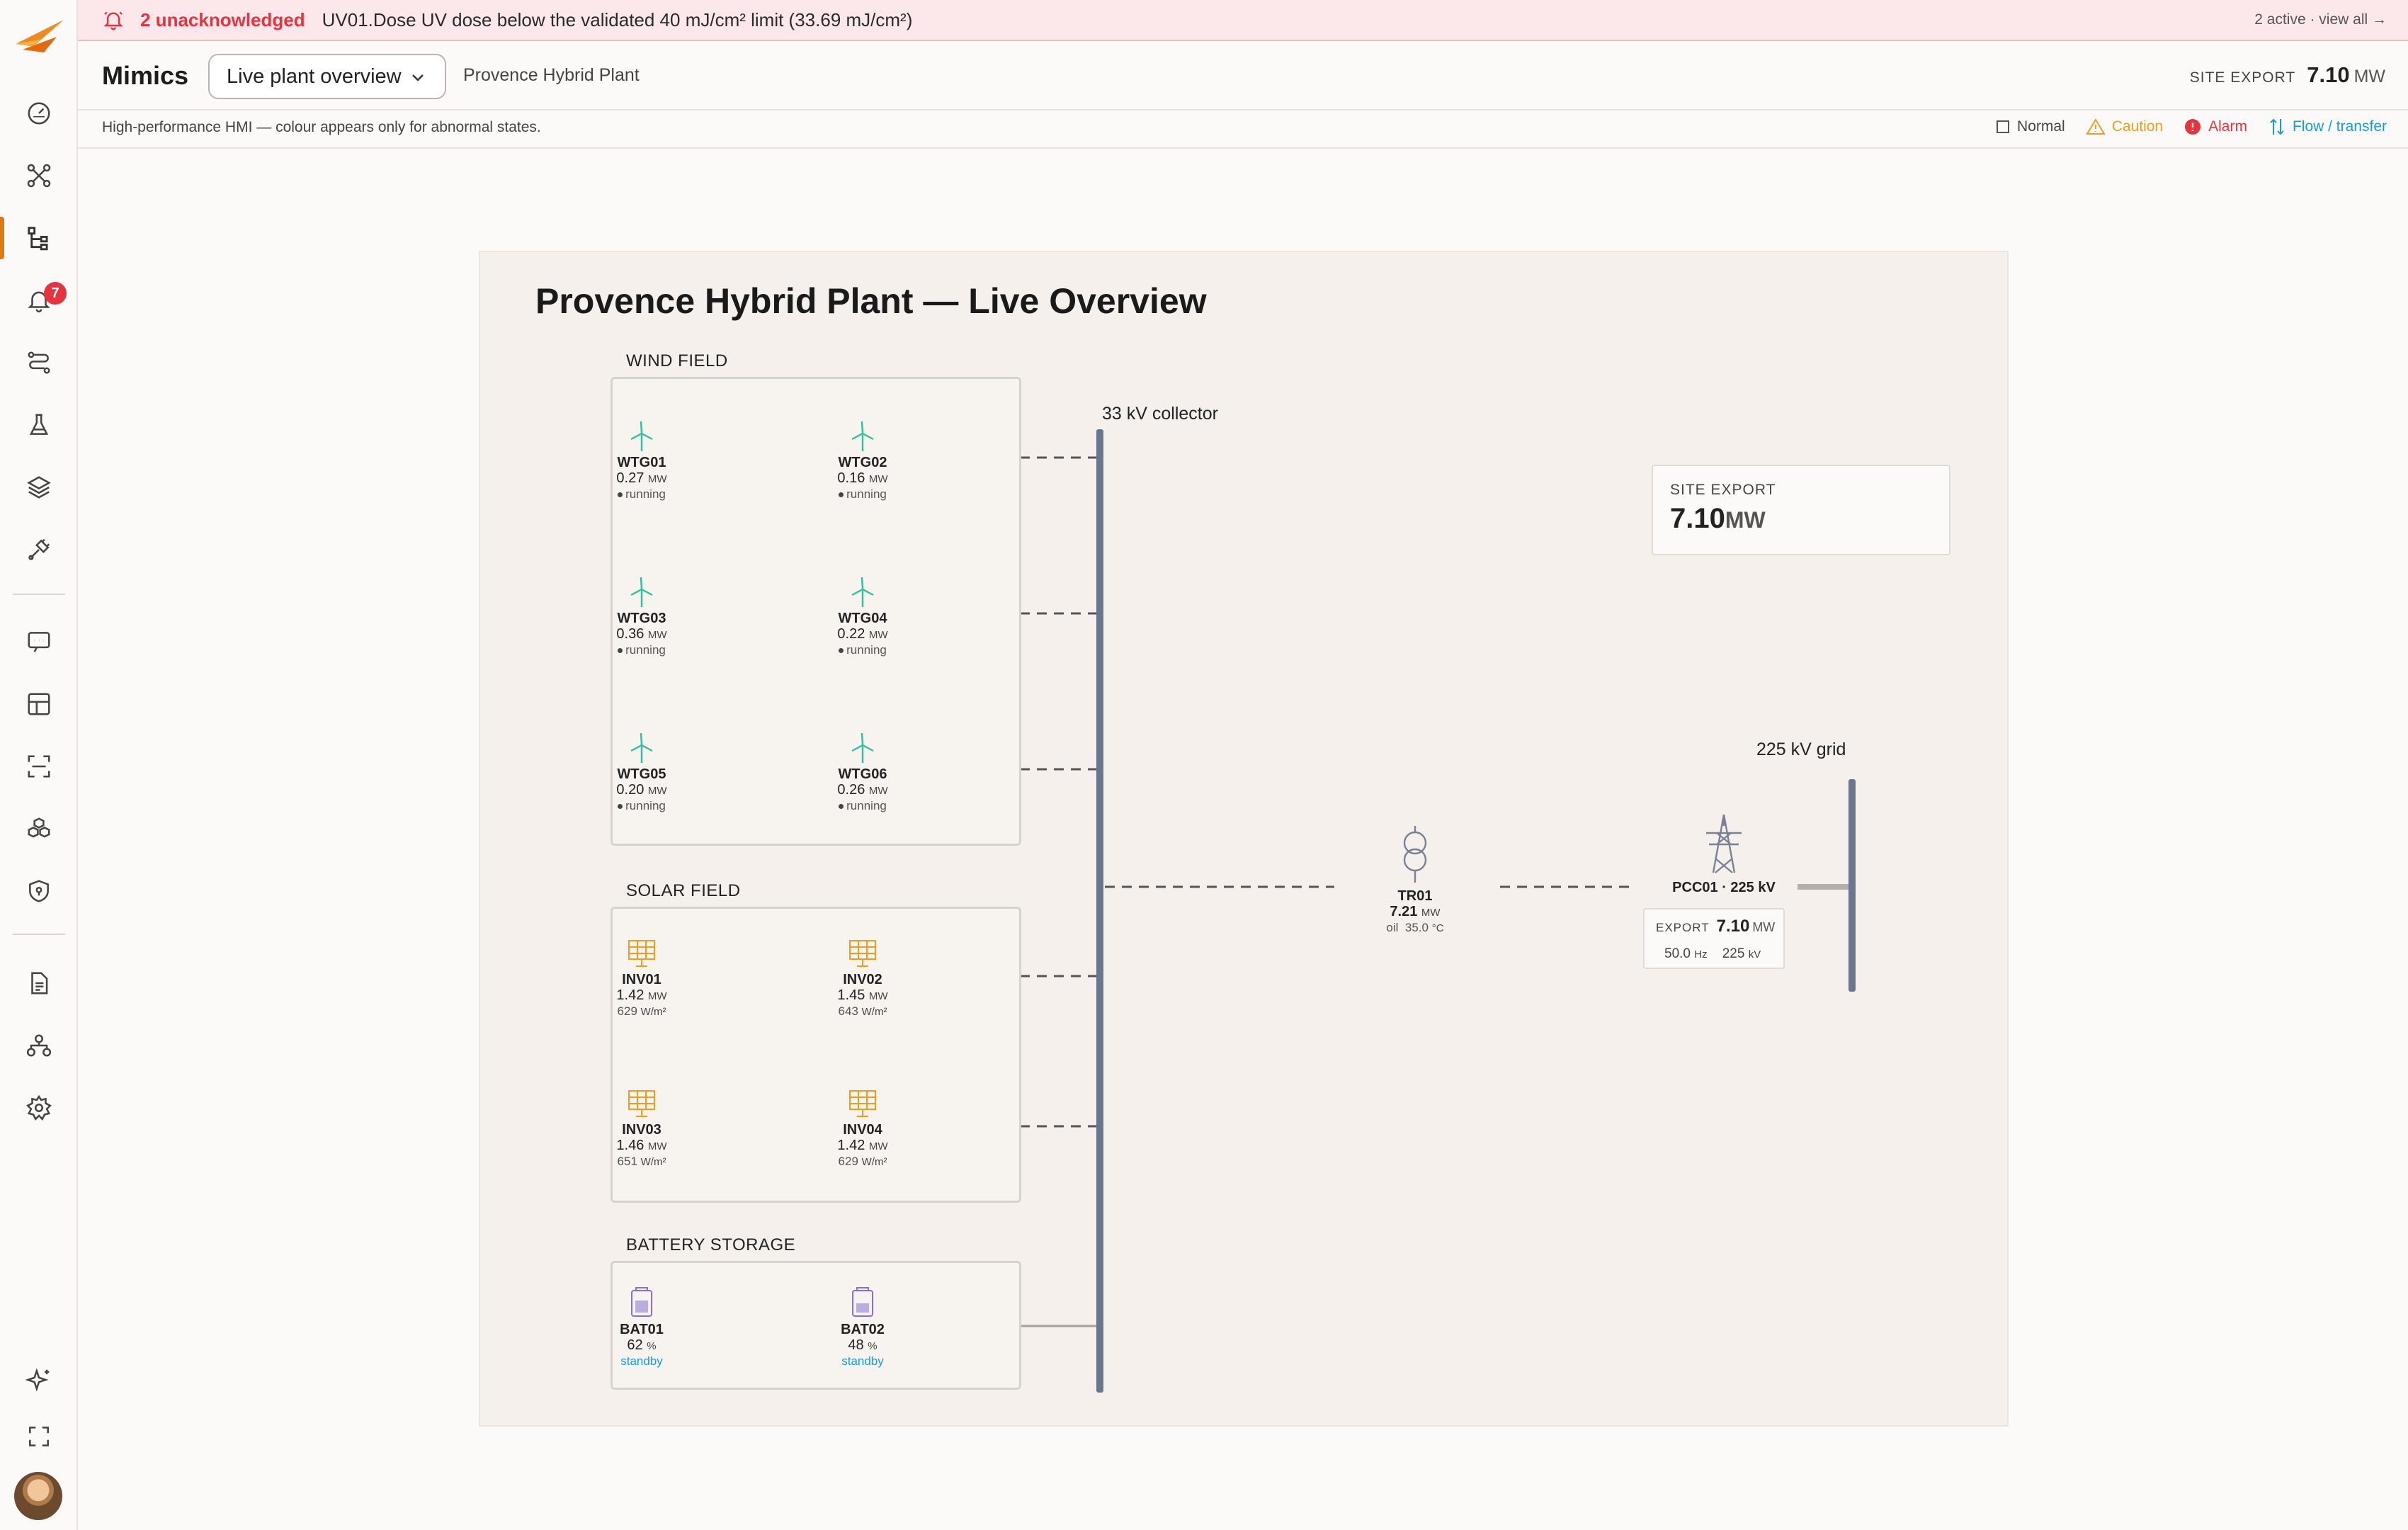  What do you see at coordinates (641, 772) in the screenshot?
I see `turbine-wtg05: WTG05 0.20 MW running` at bounding box center [641, 772].